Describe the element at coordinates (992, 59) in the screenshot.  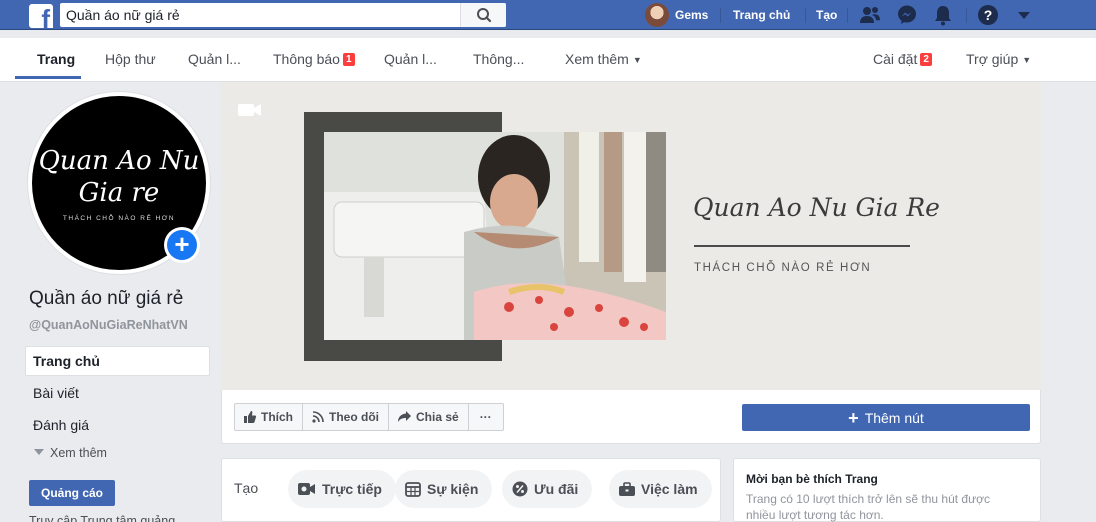
I see `help-label: Trợ giúp` at that location.